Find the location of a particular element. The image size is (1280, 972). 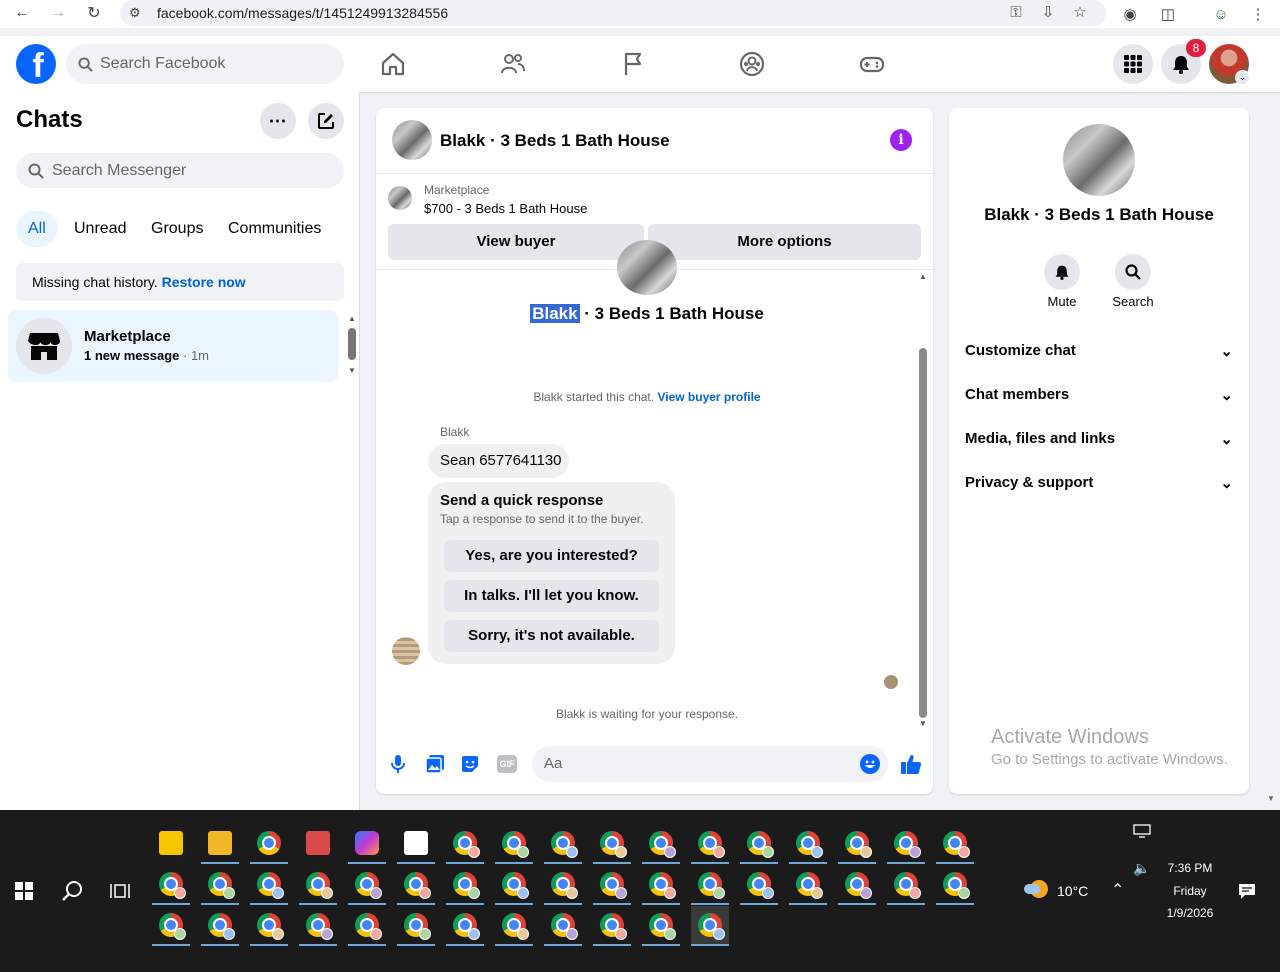

view-buyer-profile-link: View buyer profile is located at coordinates (708, 397).